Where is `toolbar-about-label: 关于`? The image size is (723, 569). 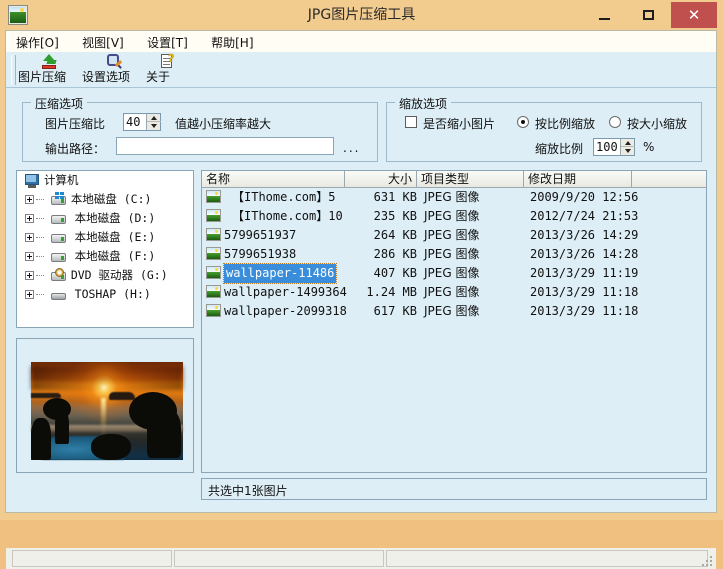 toolbar-about-label: 关于 is located at coordinates (158, 77).